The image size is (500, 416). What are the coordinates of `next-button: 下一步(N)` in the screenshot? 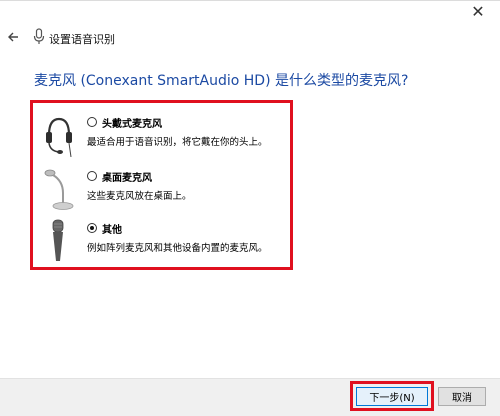 It's located at (392, 396).